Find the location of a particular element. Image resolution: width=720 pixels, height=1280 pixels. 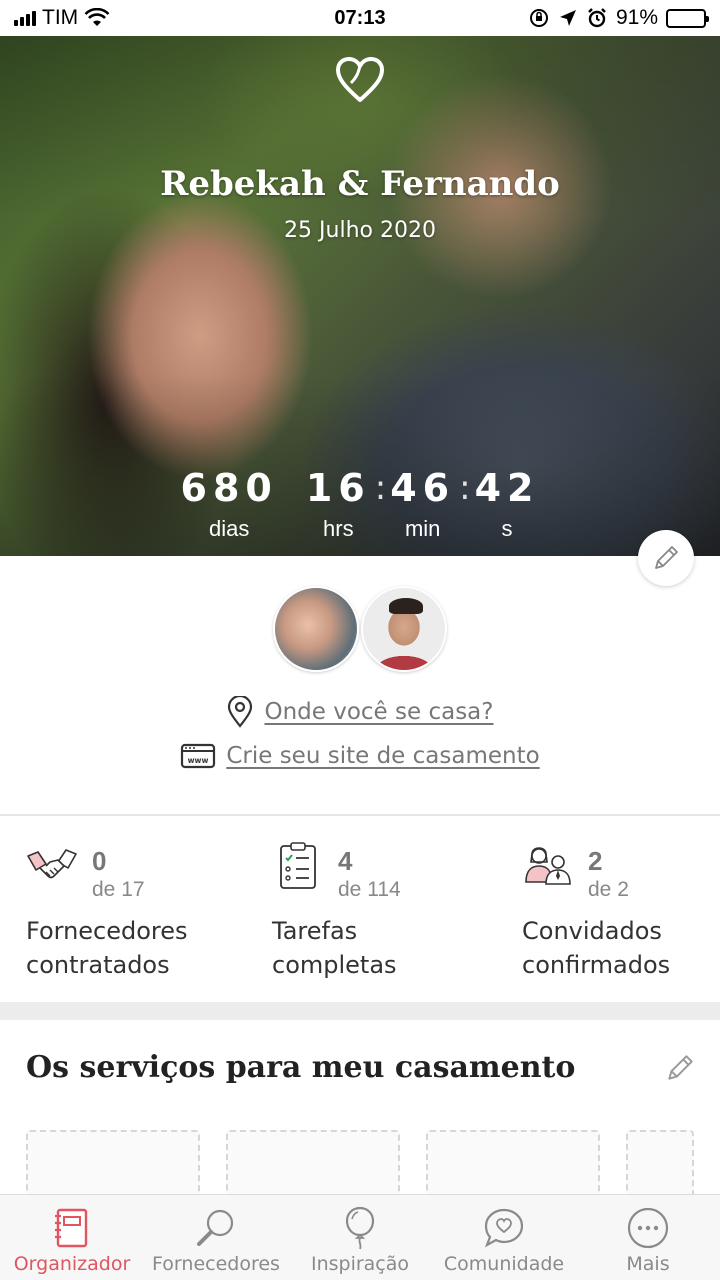

stat-vendors-label-1: Fornecedores is located at coordinates (107, 931).